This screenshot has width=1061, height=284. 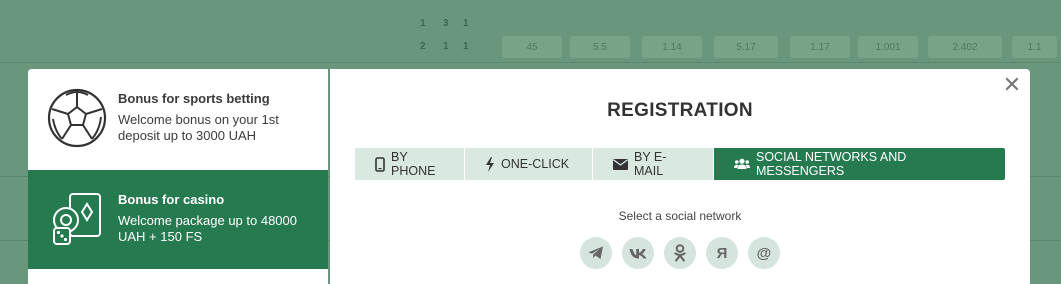 What do you see at coordinates (746, 47) in the screenshot?
I see `bg-odds-cell: 5.17` at bounding box center [746, 47].